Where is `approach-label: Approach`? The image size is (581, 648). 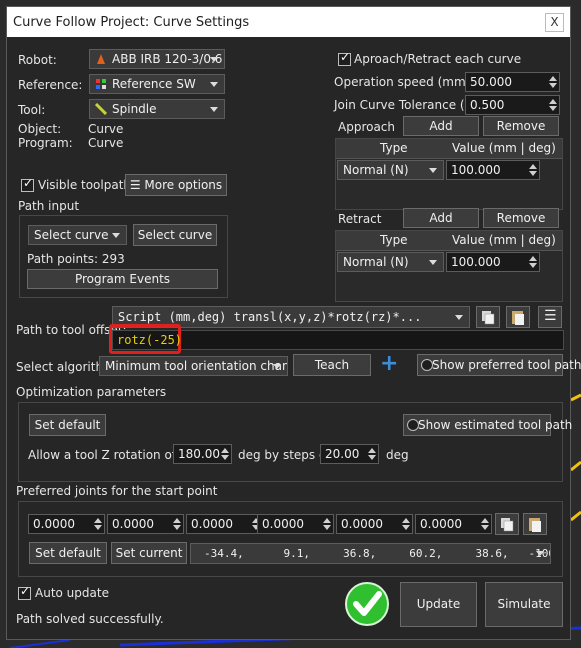 approach-label: Approach is located at coordinates (367, 127).